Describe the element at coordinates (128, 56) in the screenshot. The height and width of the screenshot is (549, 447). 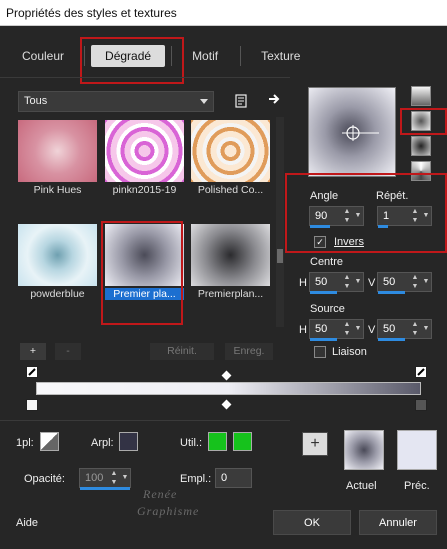
I see `tab-degrade: Dégradé` at that location.